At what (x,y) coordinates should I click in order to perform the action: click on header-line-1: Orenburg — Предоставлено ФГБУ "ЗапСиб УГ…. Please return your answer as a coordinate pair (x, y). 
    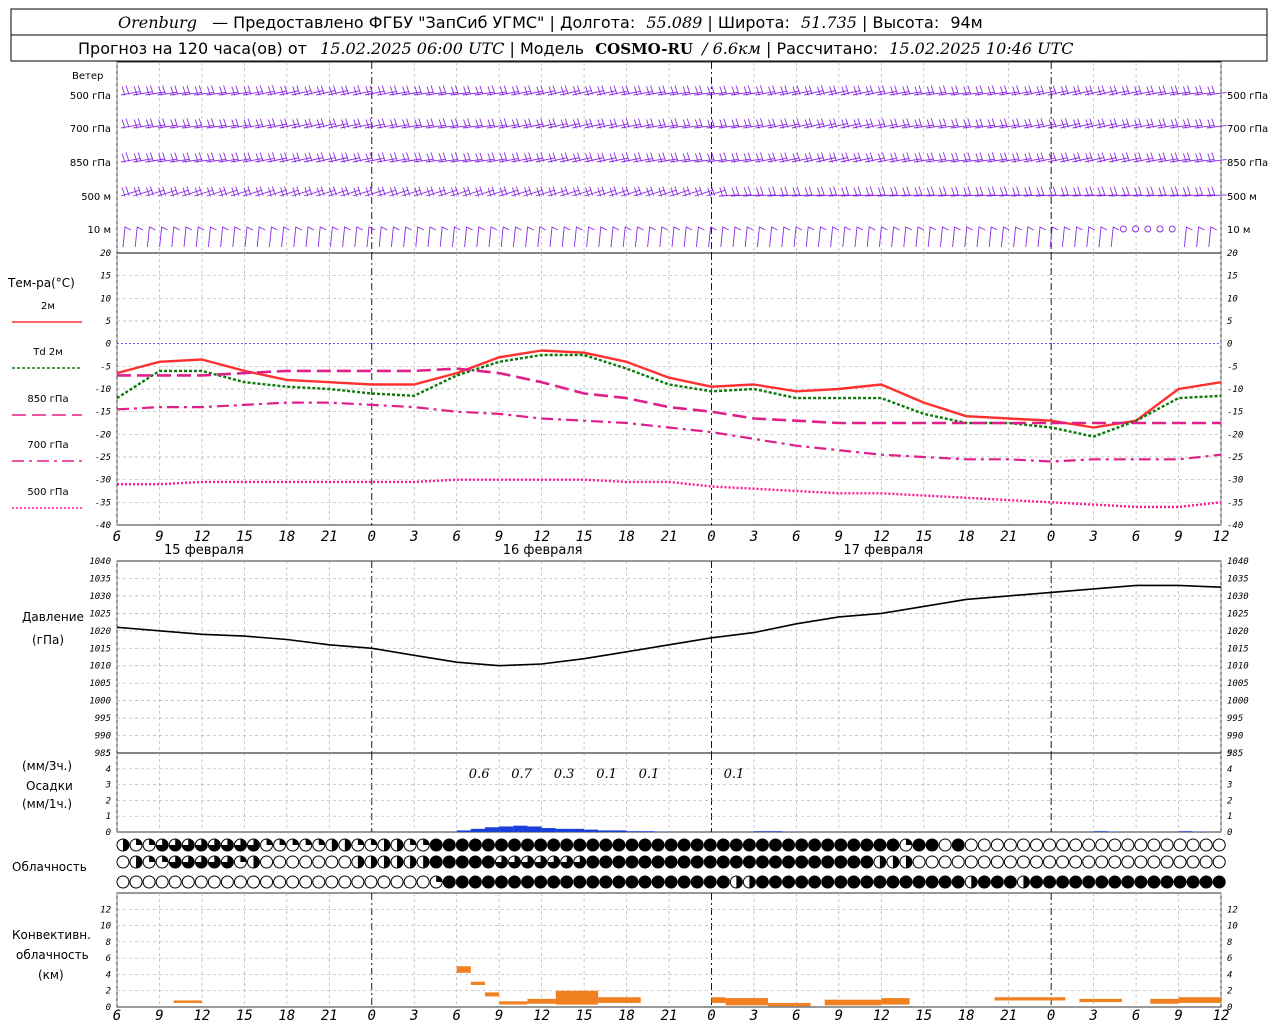
    Looking at the image, I should click on (550, 22).